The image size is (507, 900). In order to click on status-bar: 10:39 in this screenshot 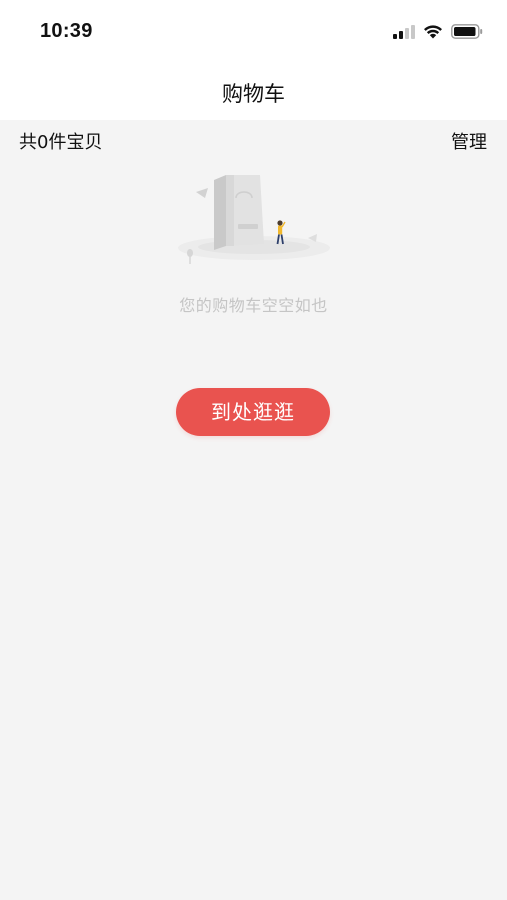, I will do `click(253, 32)`.